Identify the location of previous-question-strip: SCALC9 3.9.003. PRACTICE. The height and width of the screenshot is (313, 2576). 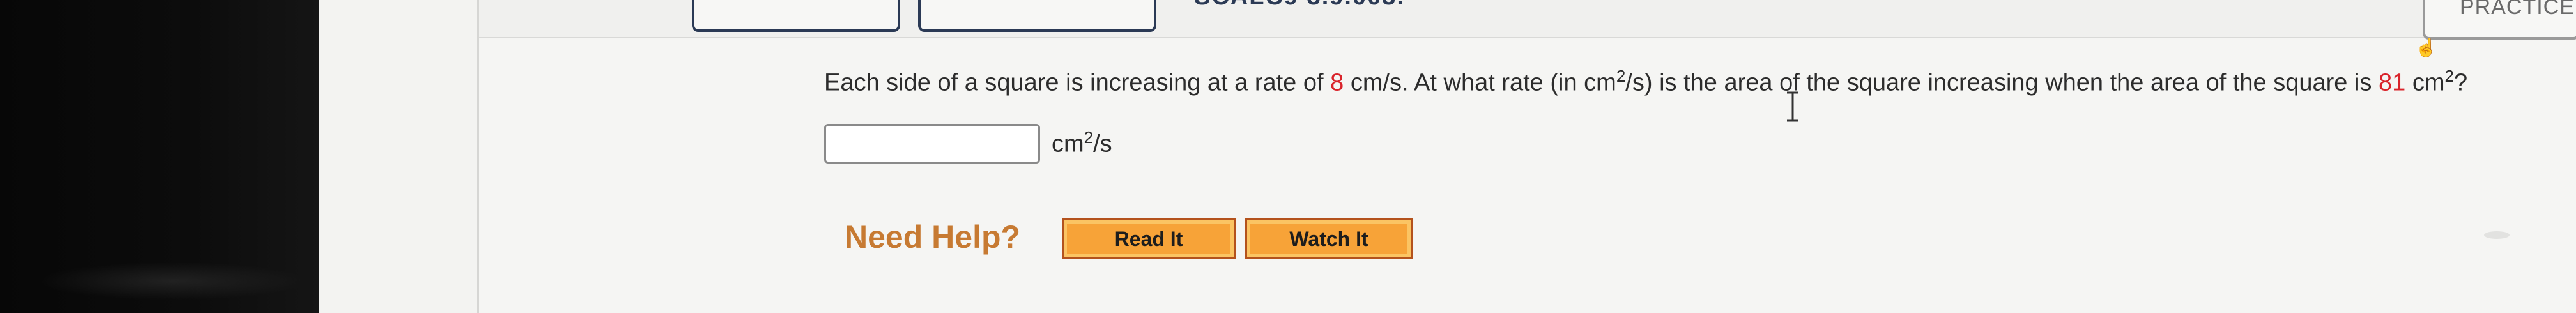
(1527, 20).